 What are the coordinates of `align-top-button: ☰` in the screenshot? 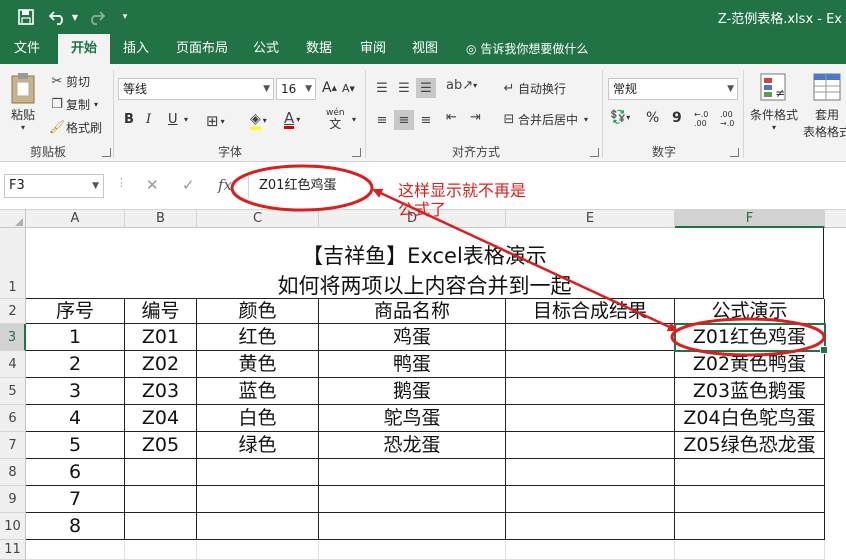 It's located at (382, 88).